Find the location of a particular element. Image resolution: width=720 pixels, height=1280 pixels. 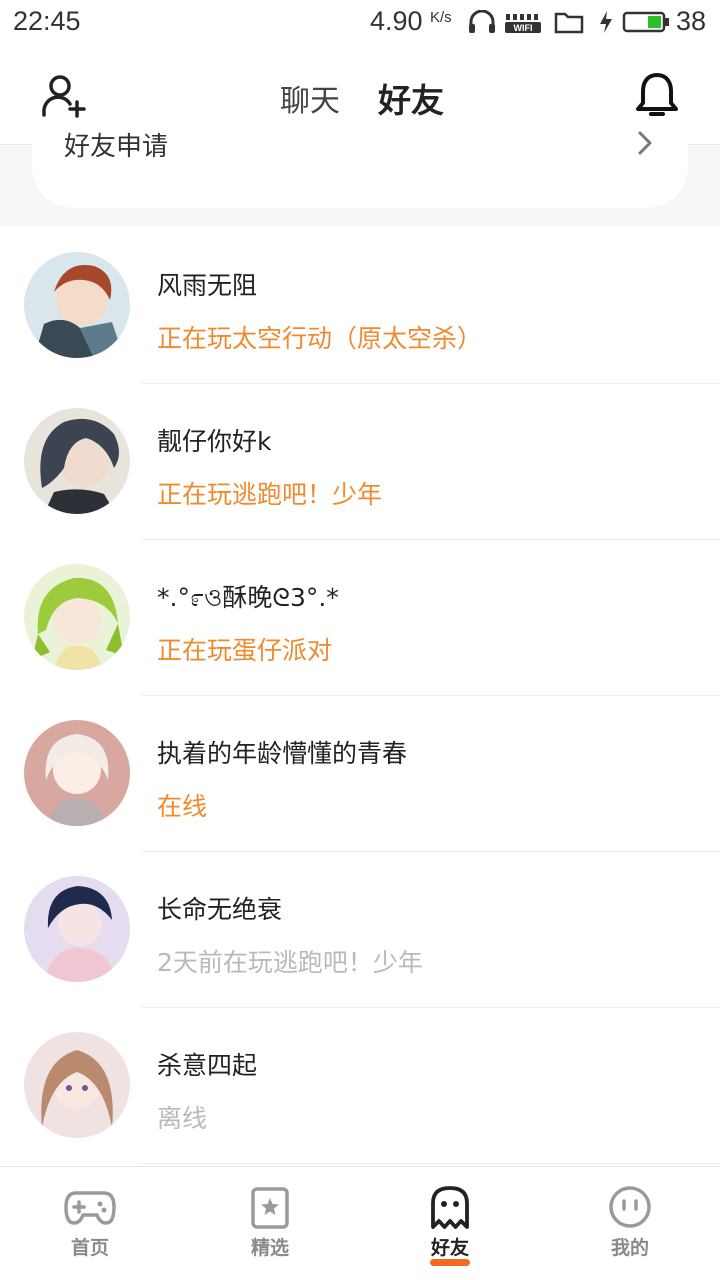

network-speed-unit: K/s is located at coordinates (441, 17).